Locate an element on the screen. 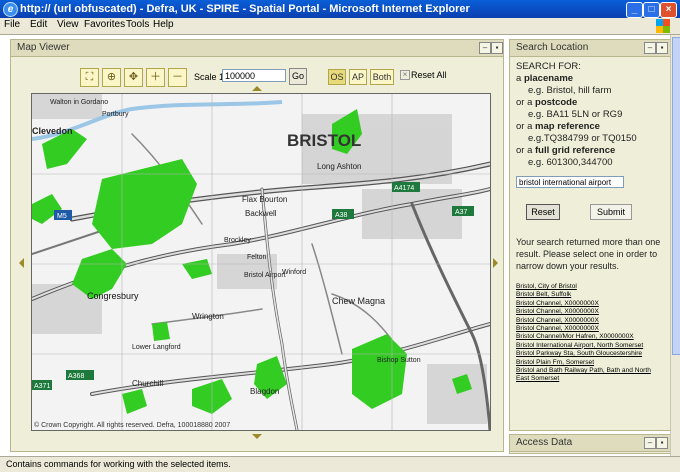 The image size is (680, 472). map-viewer-header: Map Viewer – ▪ is located at coordinates (257, 48).